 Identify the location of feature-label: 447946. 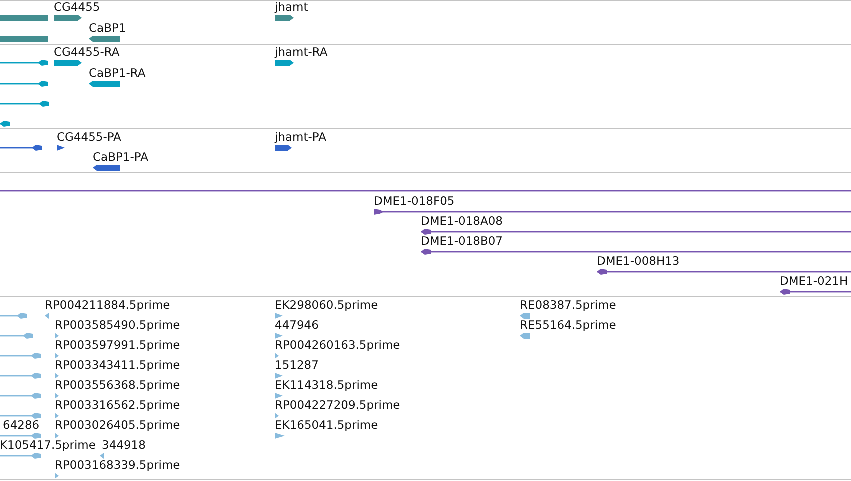
(297, 325).